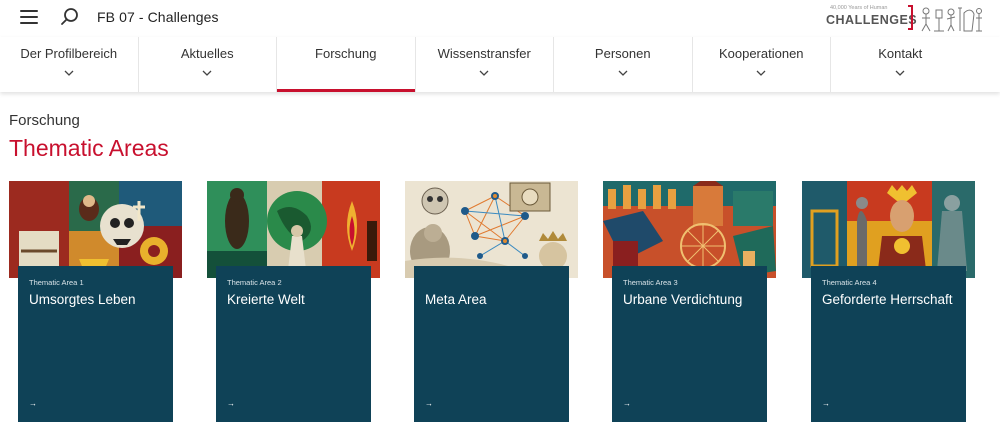 The width and height of the screenshot is (1000, 448). I want to click on card-title: Urbane Verdichtung, so click(683, 299).